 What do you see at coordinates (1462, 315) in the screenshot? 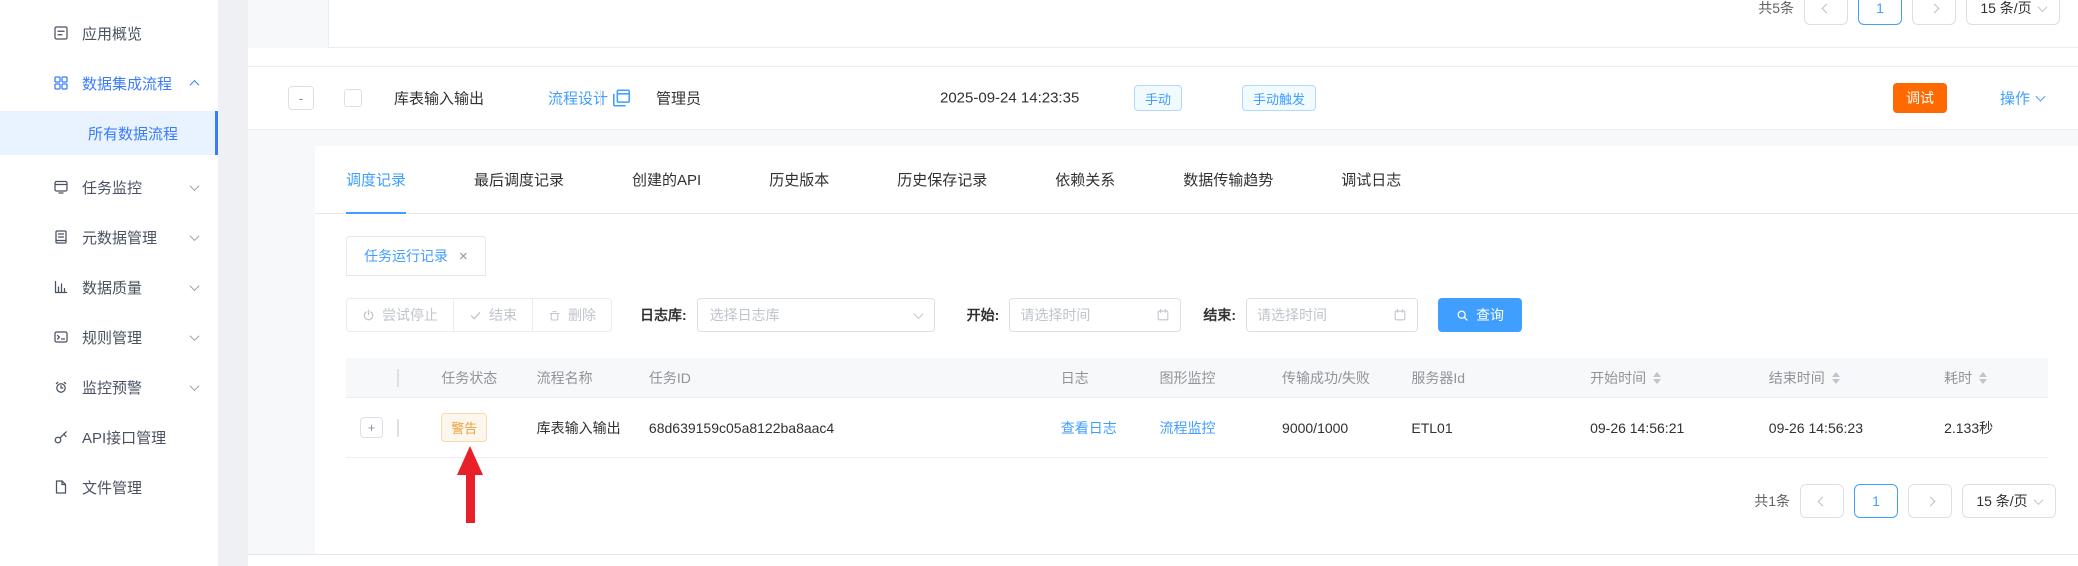
I see `search-icon` at bounding box center [1462, 315].